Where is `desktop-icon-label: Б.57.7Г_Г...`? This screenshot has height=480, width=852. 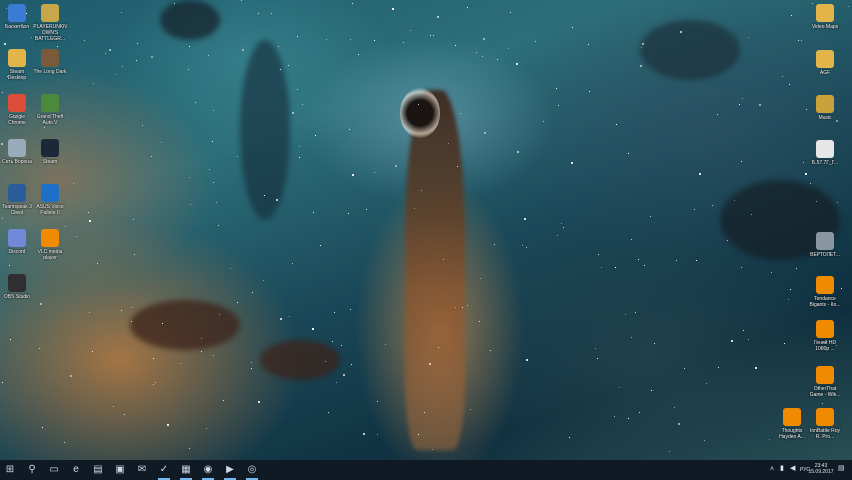
desktop-icon-label: Б.57.7Г_Г... is located at coordinates (825, 163).